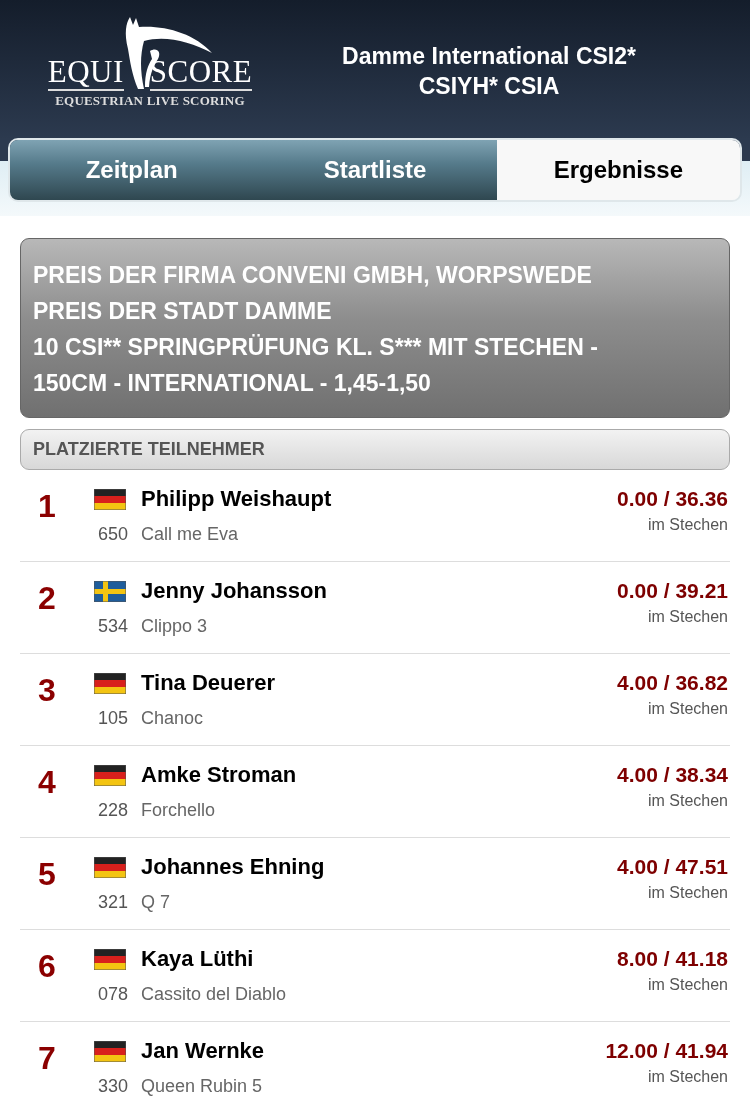  Describe the element at coordinates (112, 718) in the screenshot. I see `start-number: 105` at that location.